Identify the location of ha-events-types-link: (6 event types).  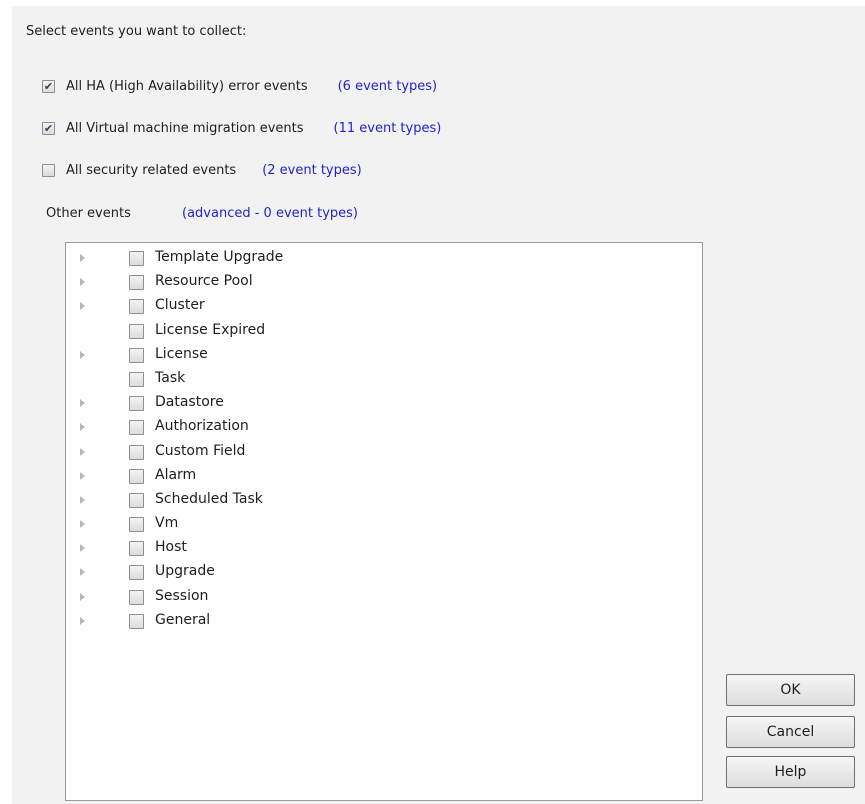
(388, 86).